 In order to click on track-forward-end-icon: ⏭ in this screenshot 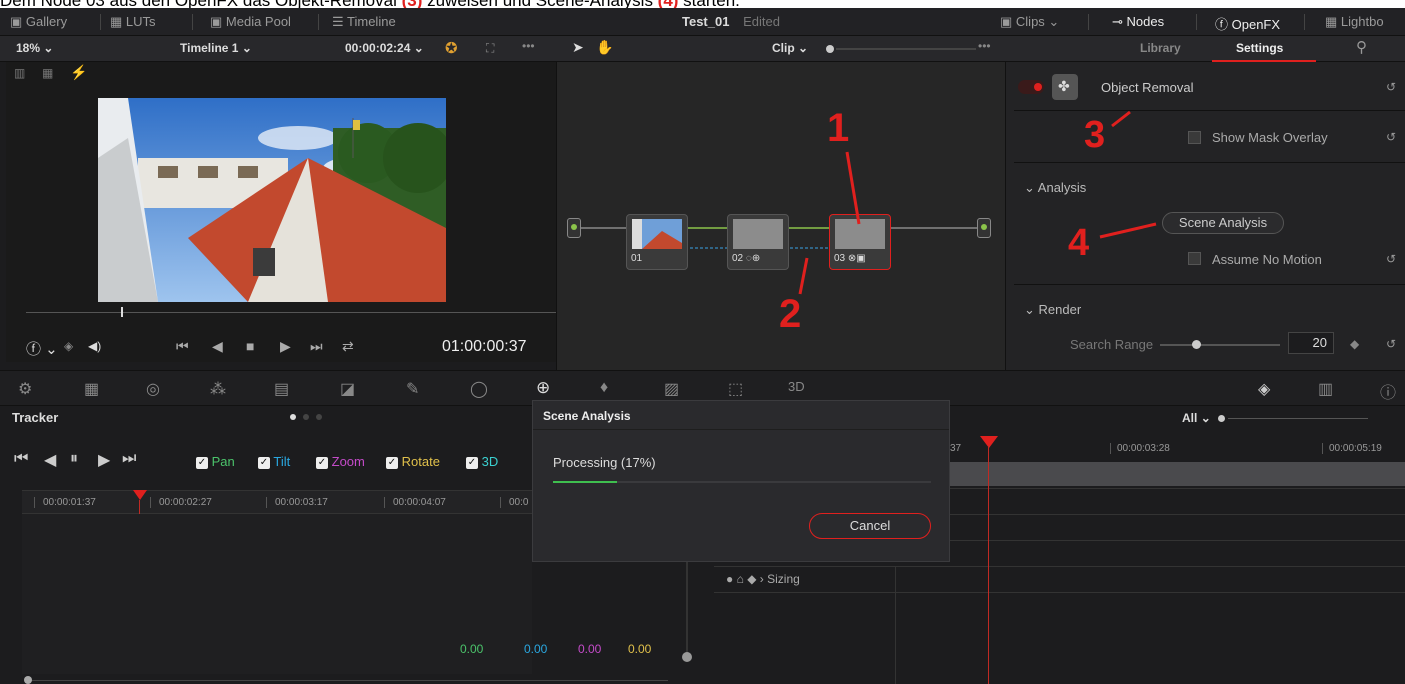, I will do `click(129, 459)`.